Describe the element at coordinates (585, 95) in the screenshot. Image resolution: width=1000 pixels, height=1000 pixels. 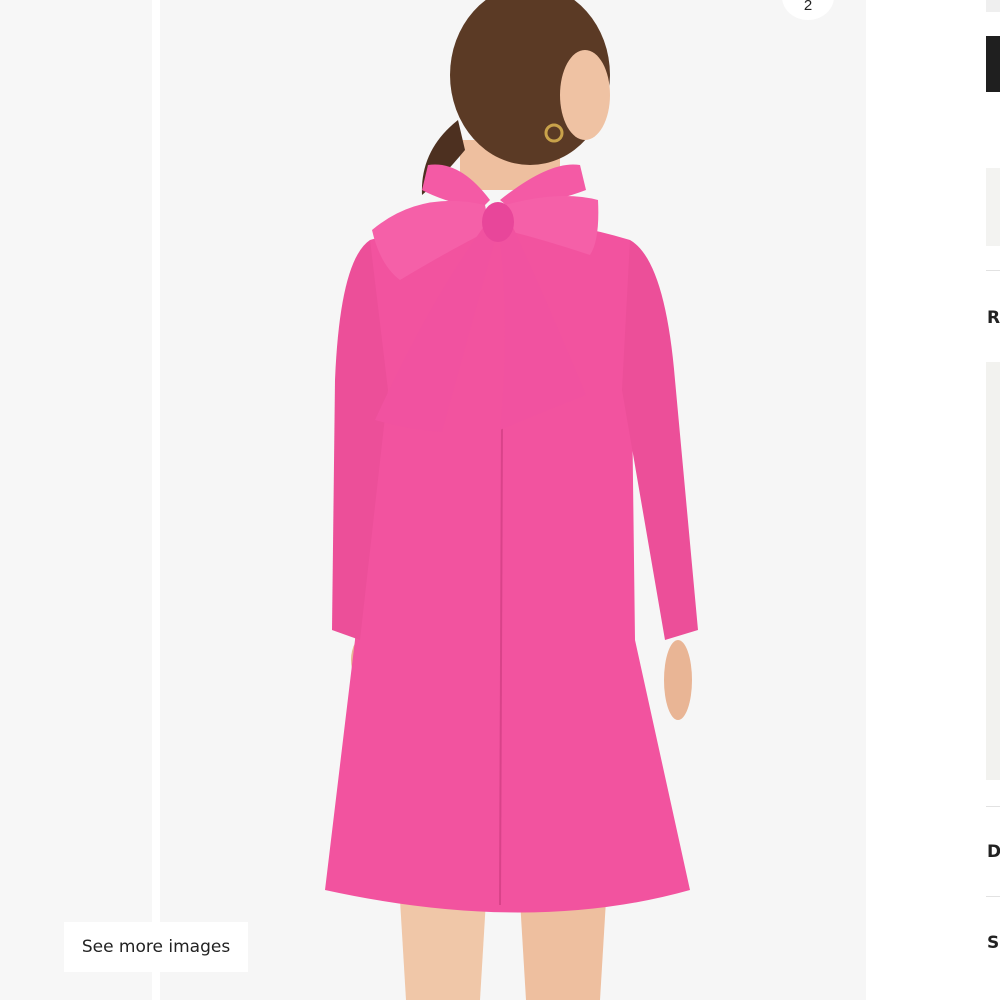
I see `face-profile` at that location.